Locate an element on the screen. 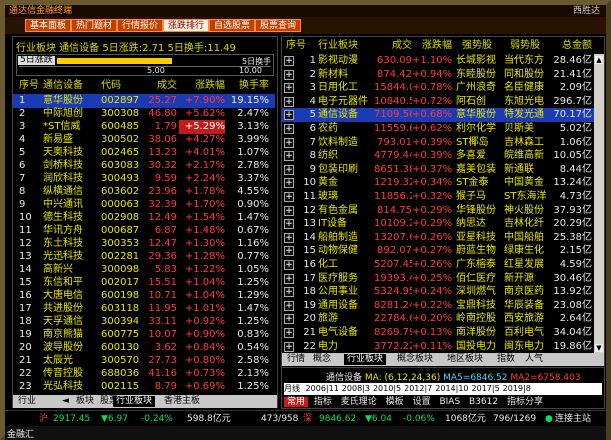 The width and height of the screenshot is (611, 440). btn-b3612: B3612 is located at coordinates (483, 402).